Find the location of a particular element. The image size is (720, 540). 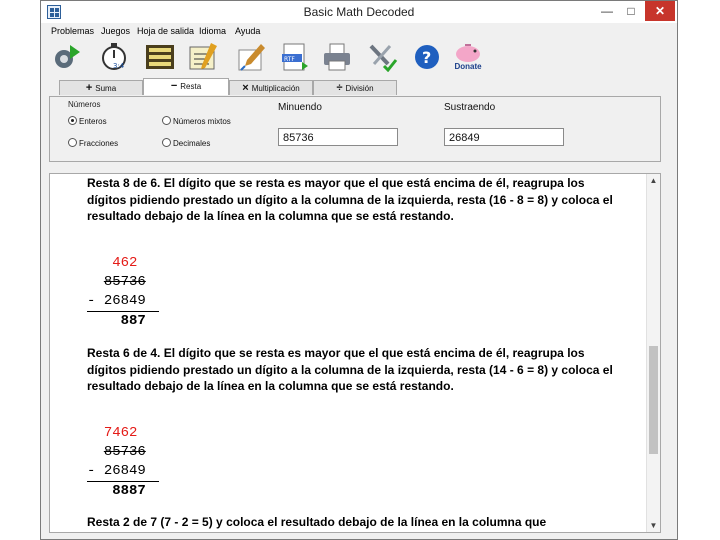

maximize-button: □ is located at coordinates (631, 11).